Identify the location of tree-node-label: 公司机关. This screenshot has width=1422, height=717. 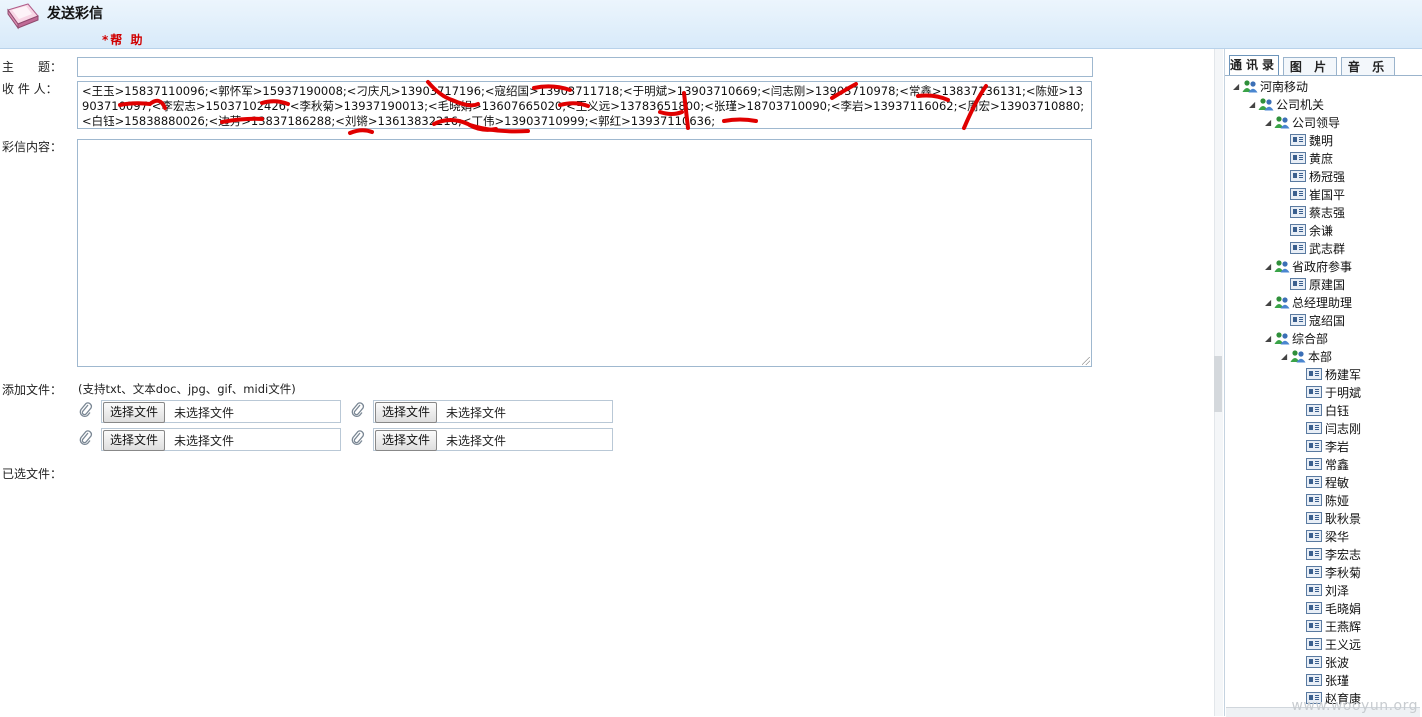
(1300, 105).